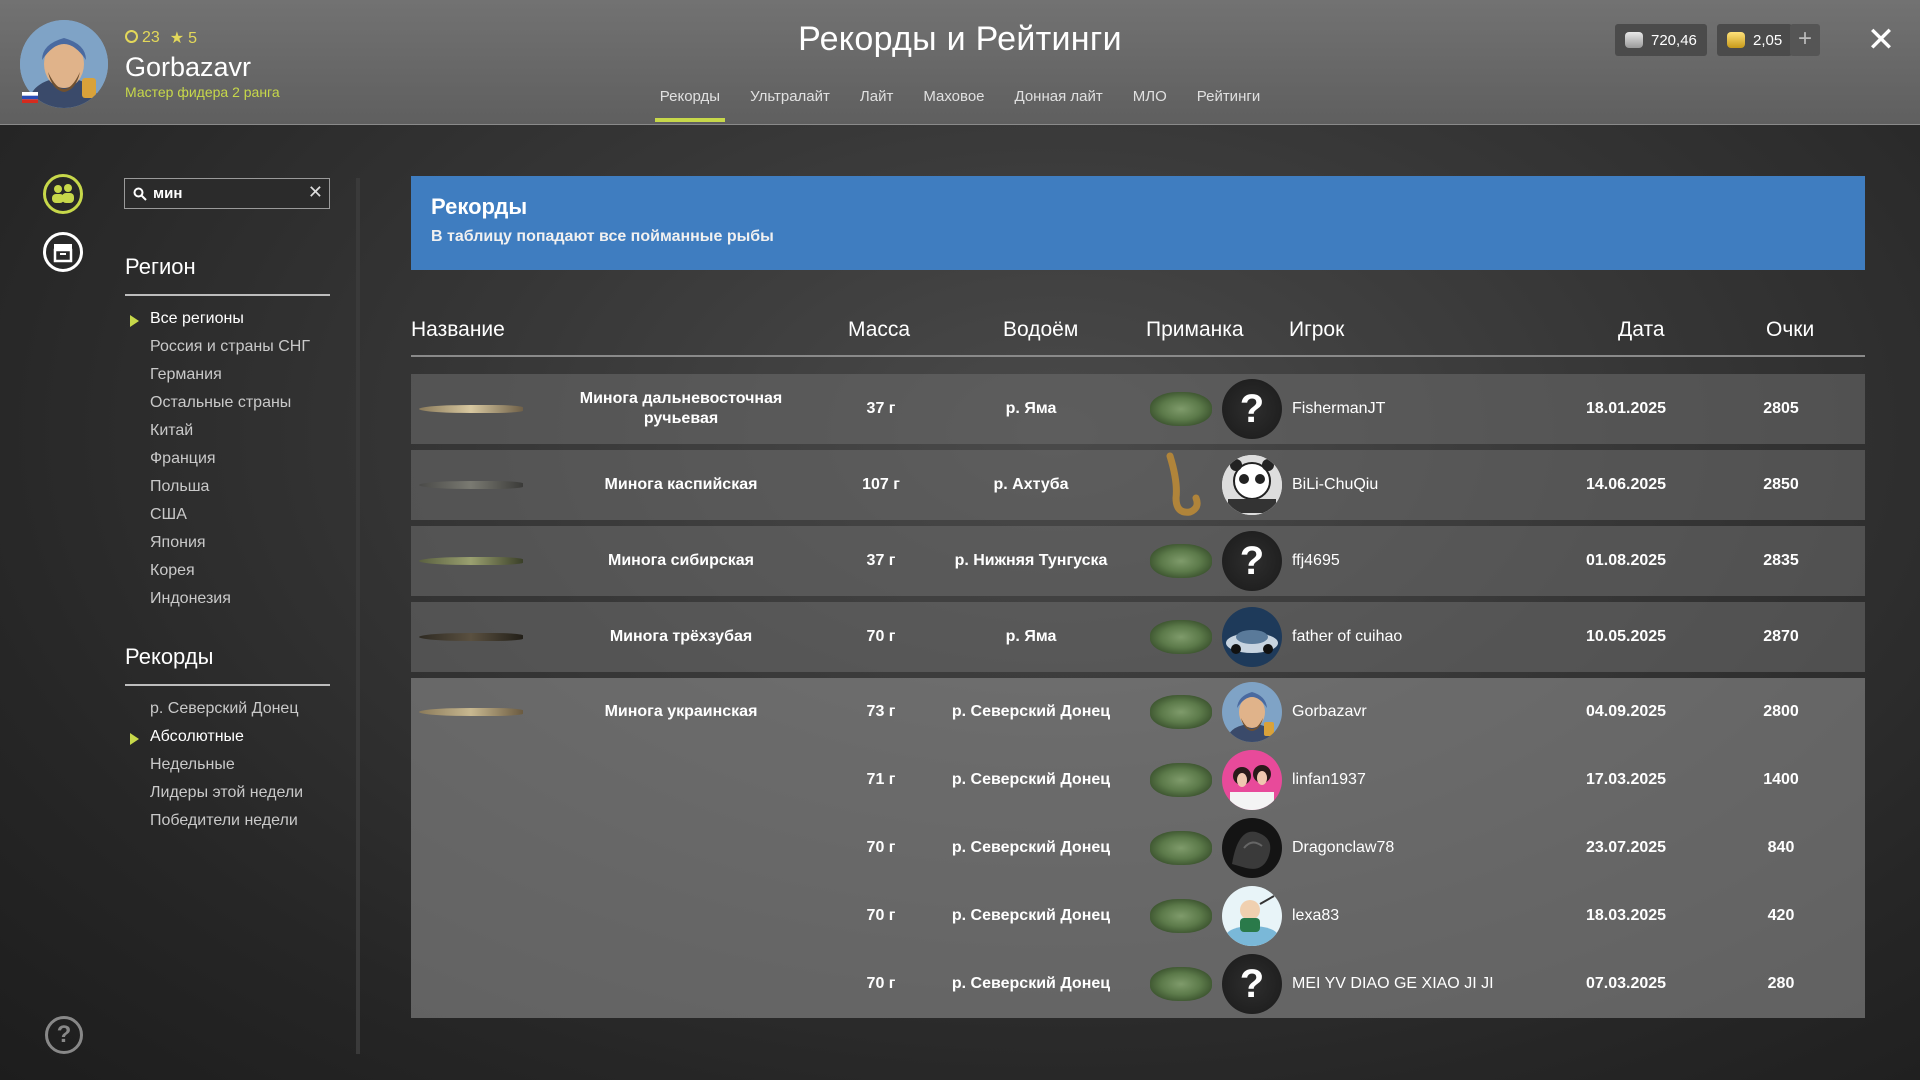 The height and width of the screenshot is (1080, 1920). Describe the element at coordinates (1412, 485) in the screenshot. I see `player-name: BiLi-ChuQiu` at that location.